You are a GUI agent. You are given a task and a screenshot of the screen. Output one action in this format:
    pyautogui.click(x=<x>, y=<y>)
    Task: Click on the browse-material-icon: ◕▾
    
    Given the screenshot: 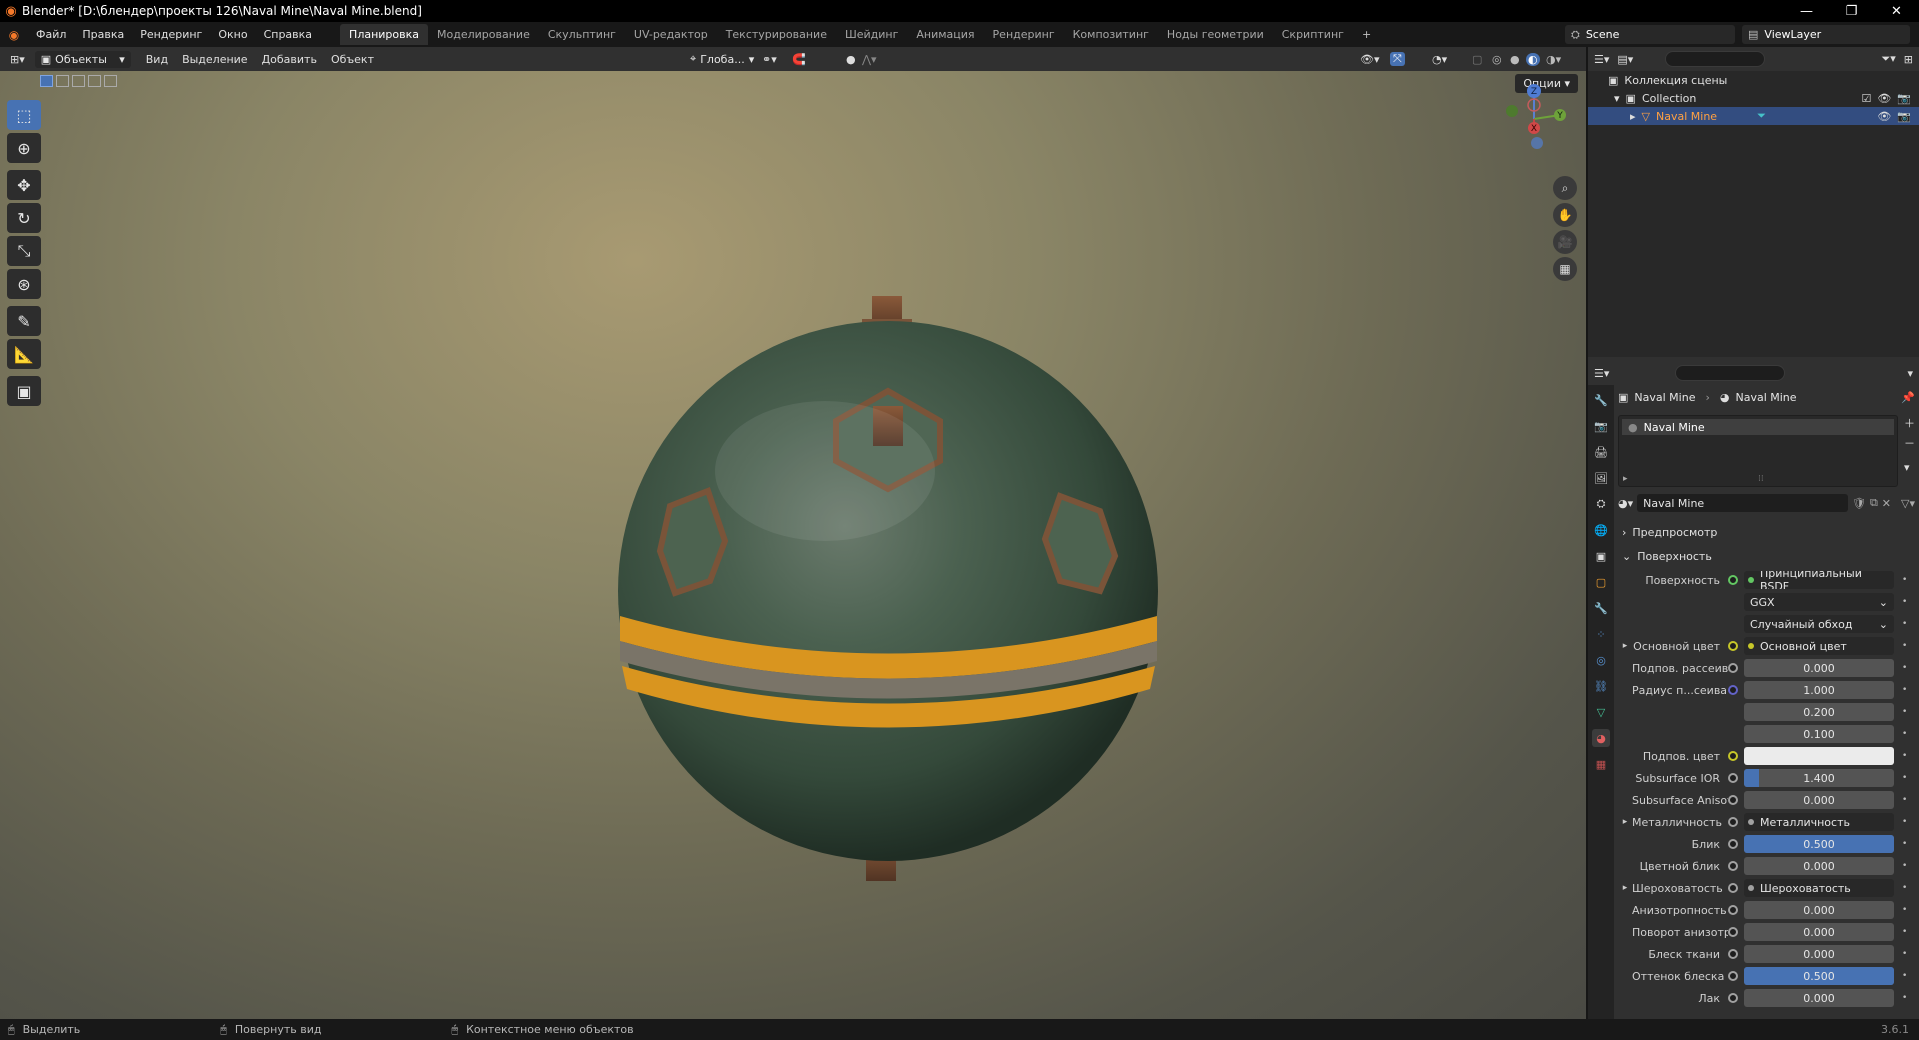 What is the action you would take?
    pyautogui.click(x=1625, y=503)
    